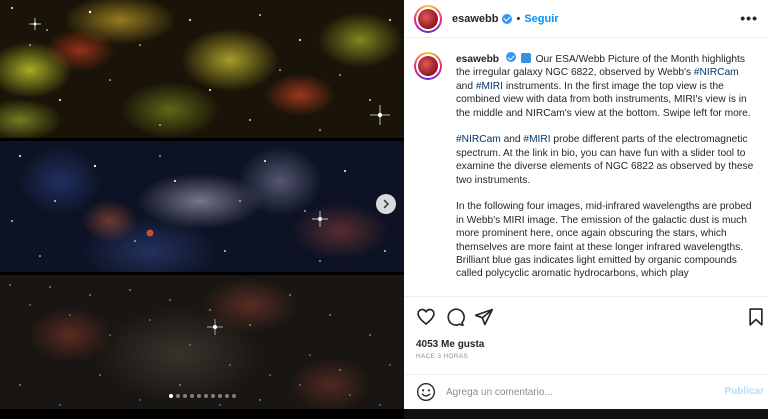 This screenshot has height=419, width=768. I want to click on carousel-next-button, so click(386, 204).